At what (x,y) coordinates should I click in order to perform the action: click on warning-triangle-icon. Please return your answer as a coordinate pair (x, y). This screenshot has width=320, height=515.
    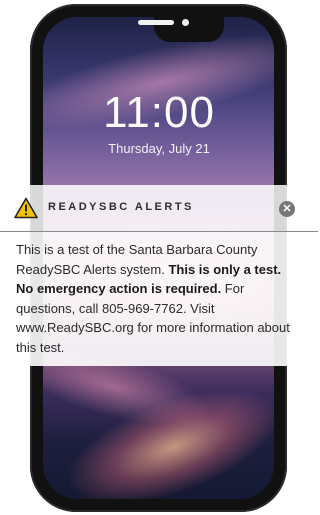
    Looking at the image, I should click on (26, 208).